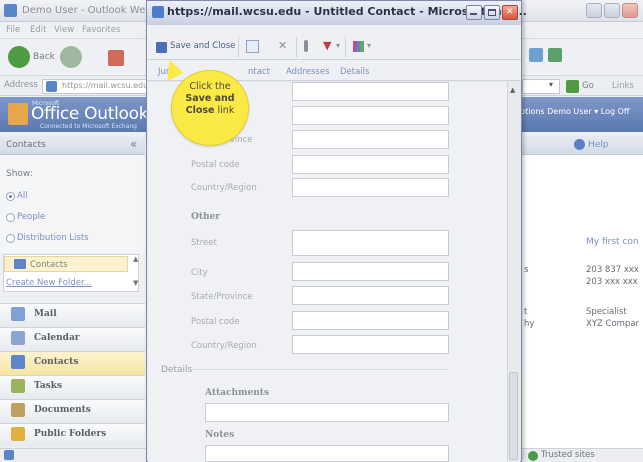 This screenshot has height=462, width=643. I want to click on tab-contact: ntact, so click(259, 72).